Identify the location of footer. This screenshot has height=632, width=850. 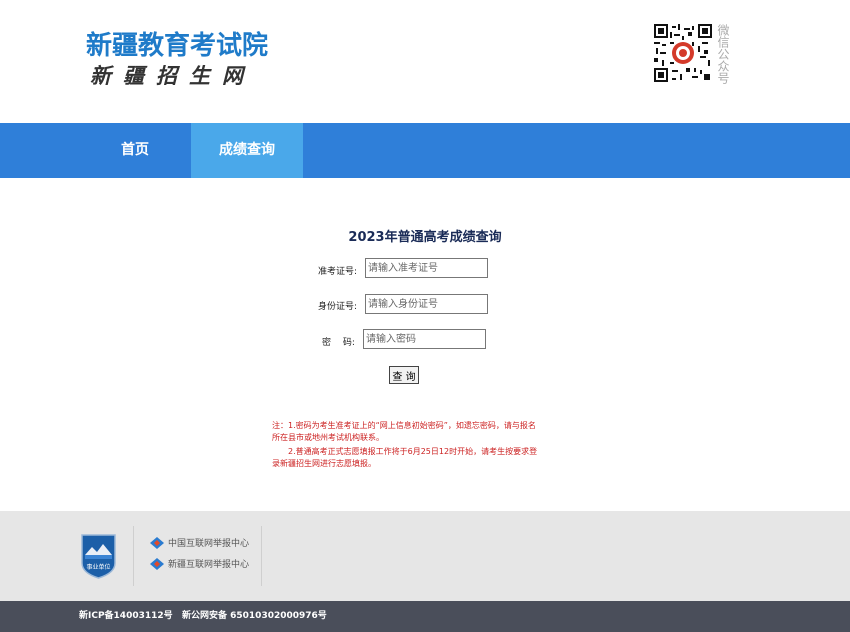
(425, 556).